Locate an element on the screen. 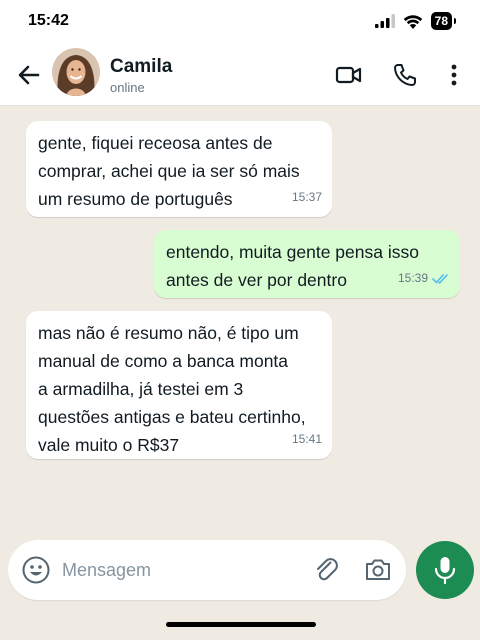 The image size is (480, 640). emoji-icon is located at coordinates (36, 570).